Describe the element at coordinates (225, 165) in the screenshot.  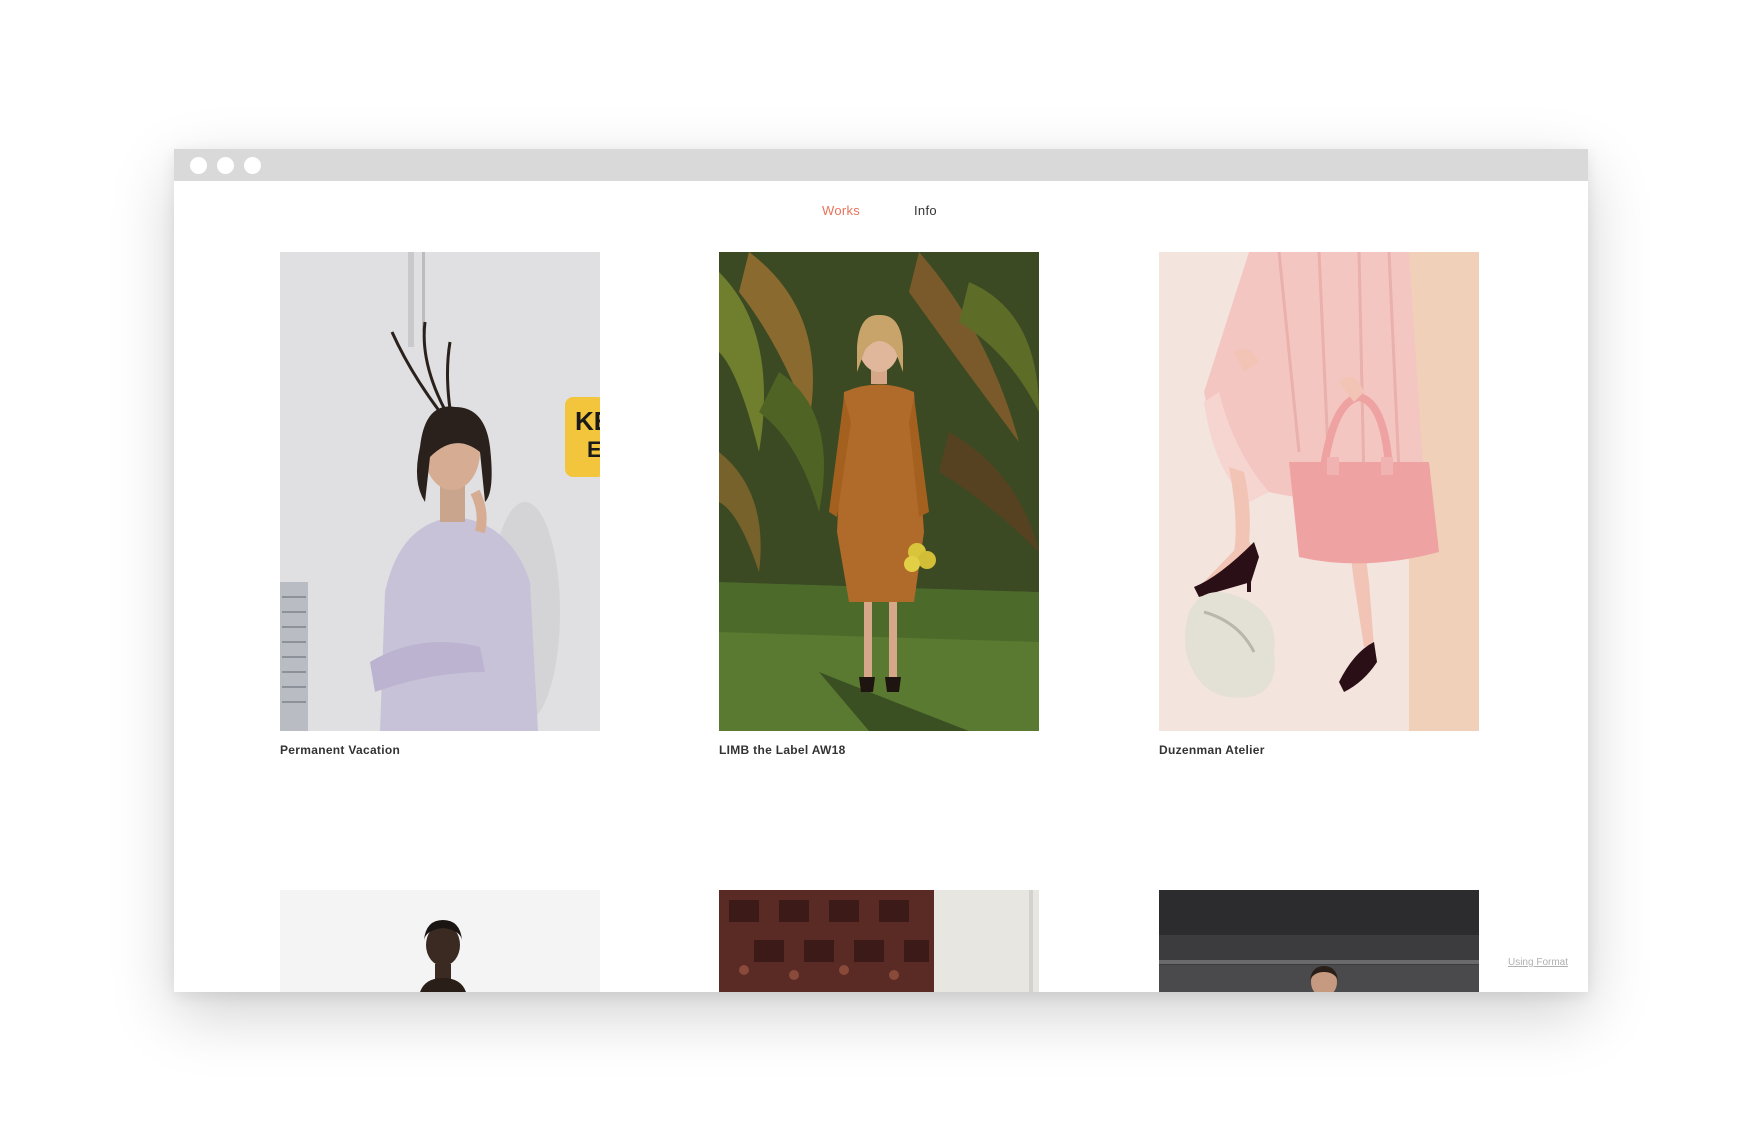
I see `window-minimize-dot` at that location.